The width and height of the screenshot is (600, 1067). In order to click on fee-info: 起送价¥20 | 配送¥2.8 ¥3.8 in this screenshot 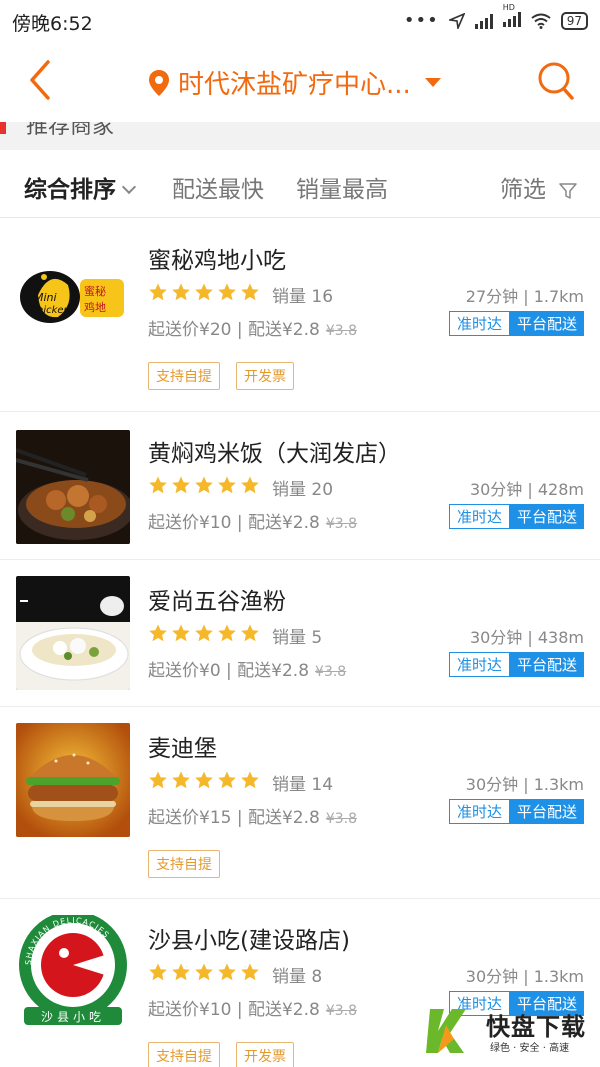, I will do `click(252, 327)`.